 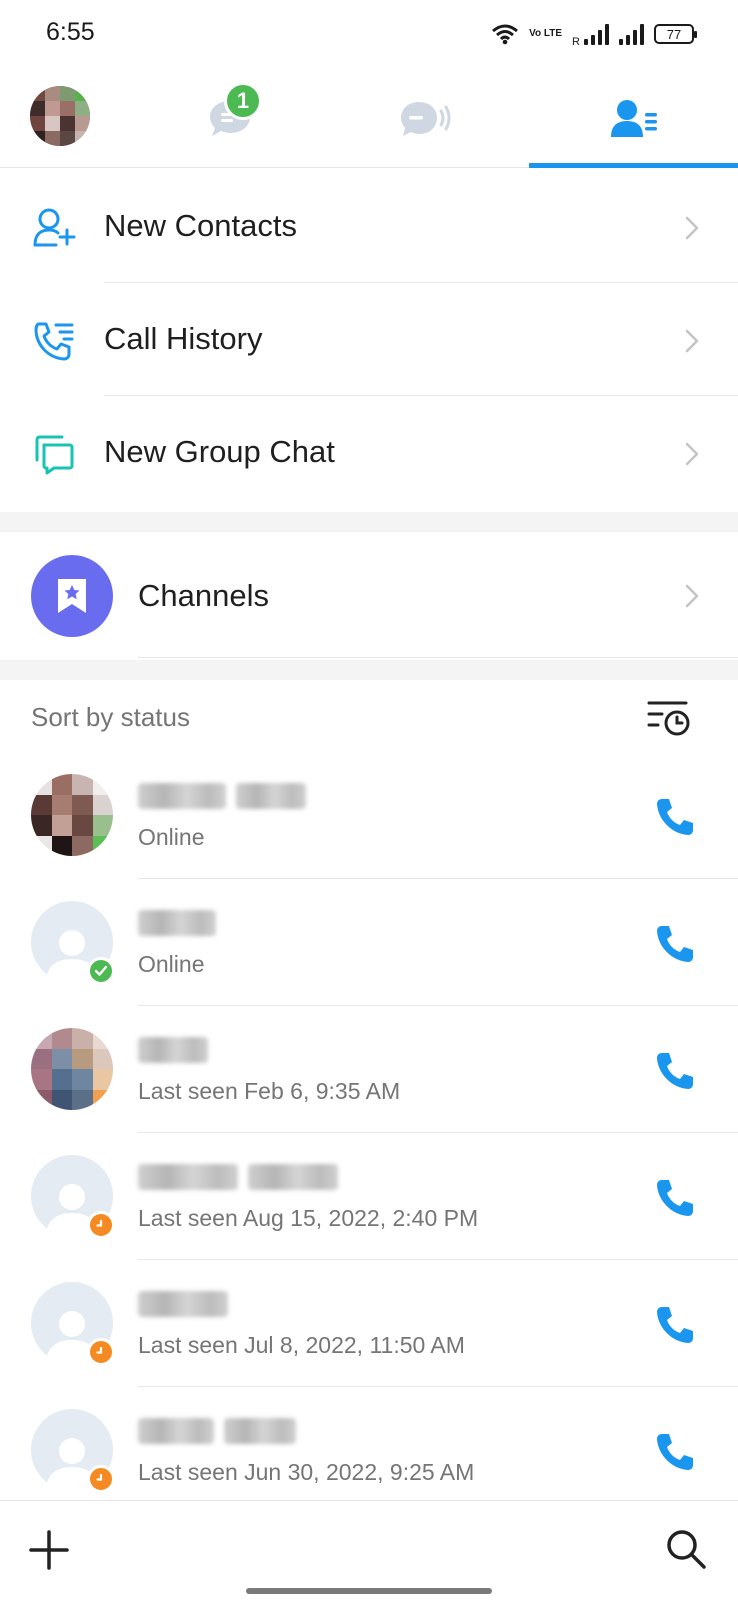 I want to click on volte-icon: Vo LTE, so click(x=546, y=33).